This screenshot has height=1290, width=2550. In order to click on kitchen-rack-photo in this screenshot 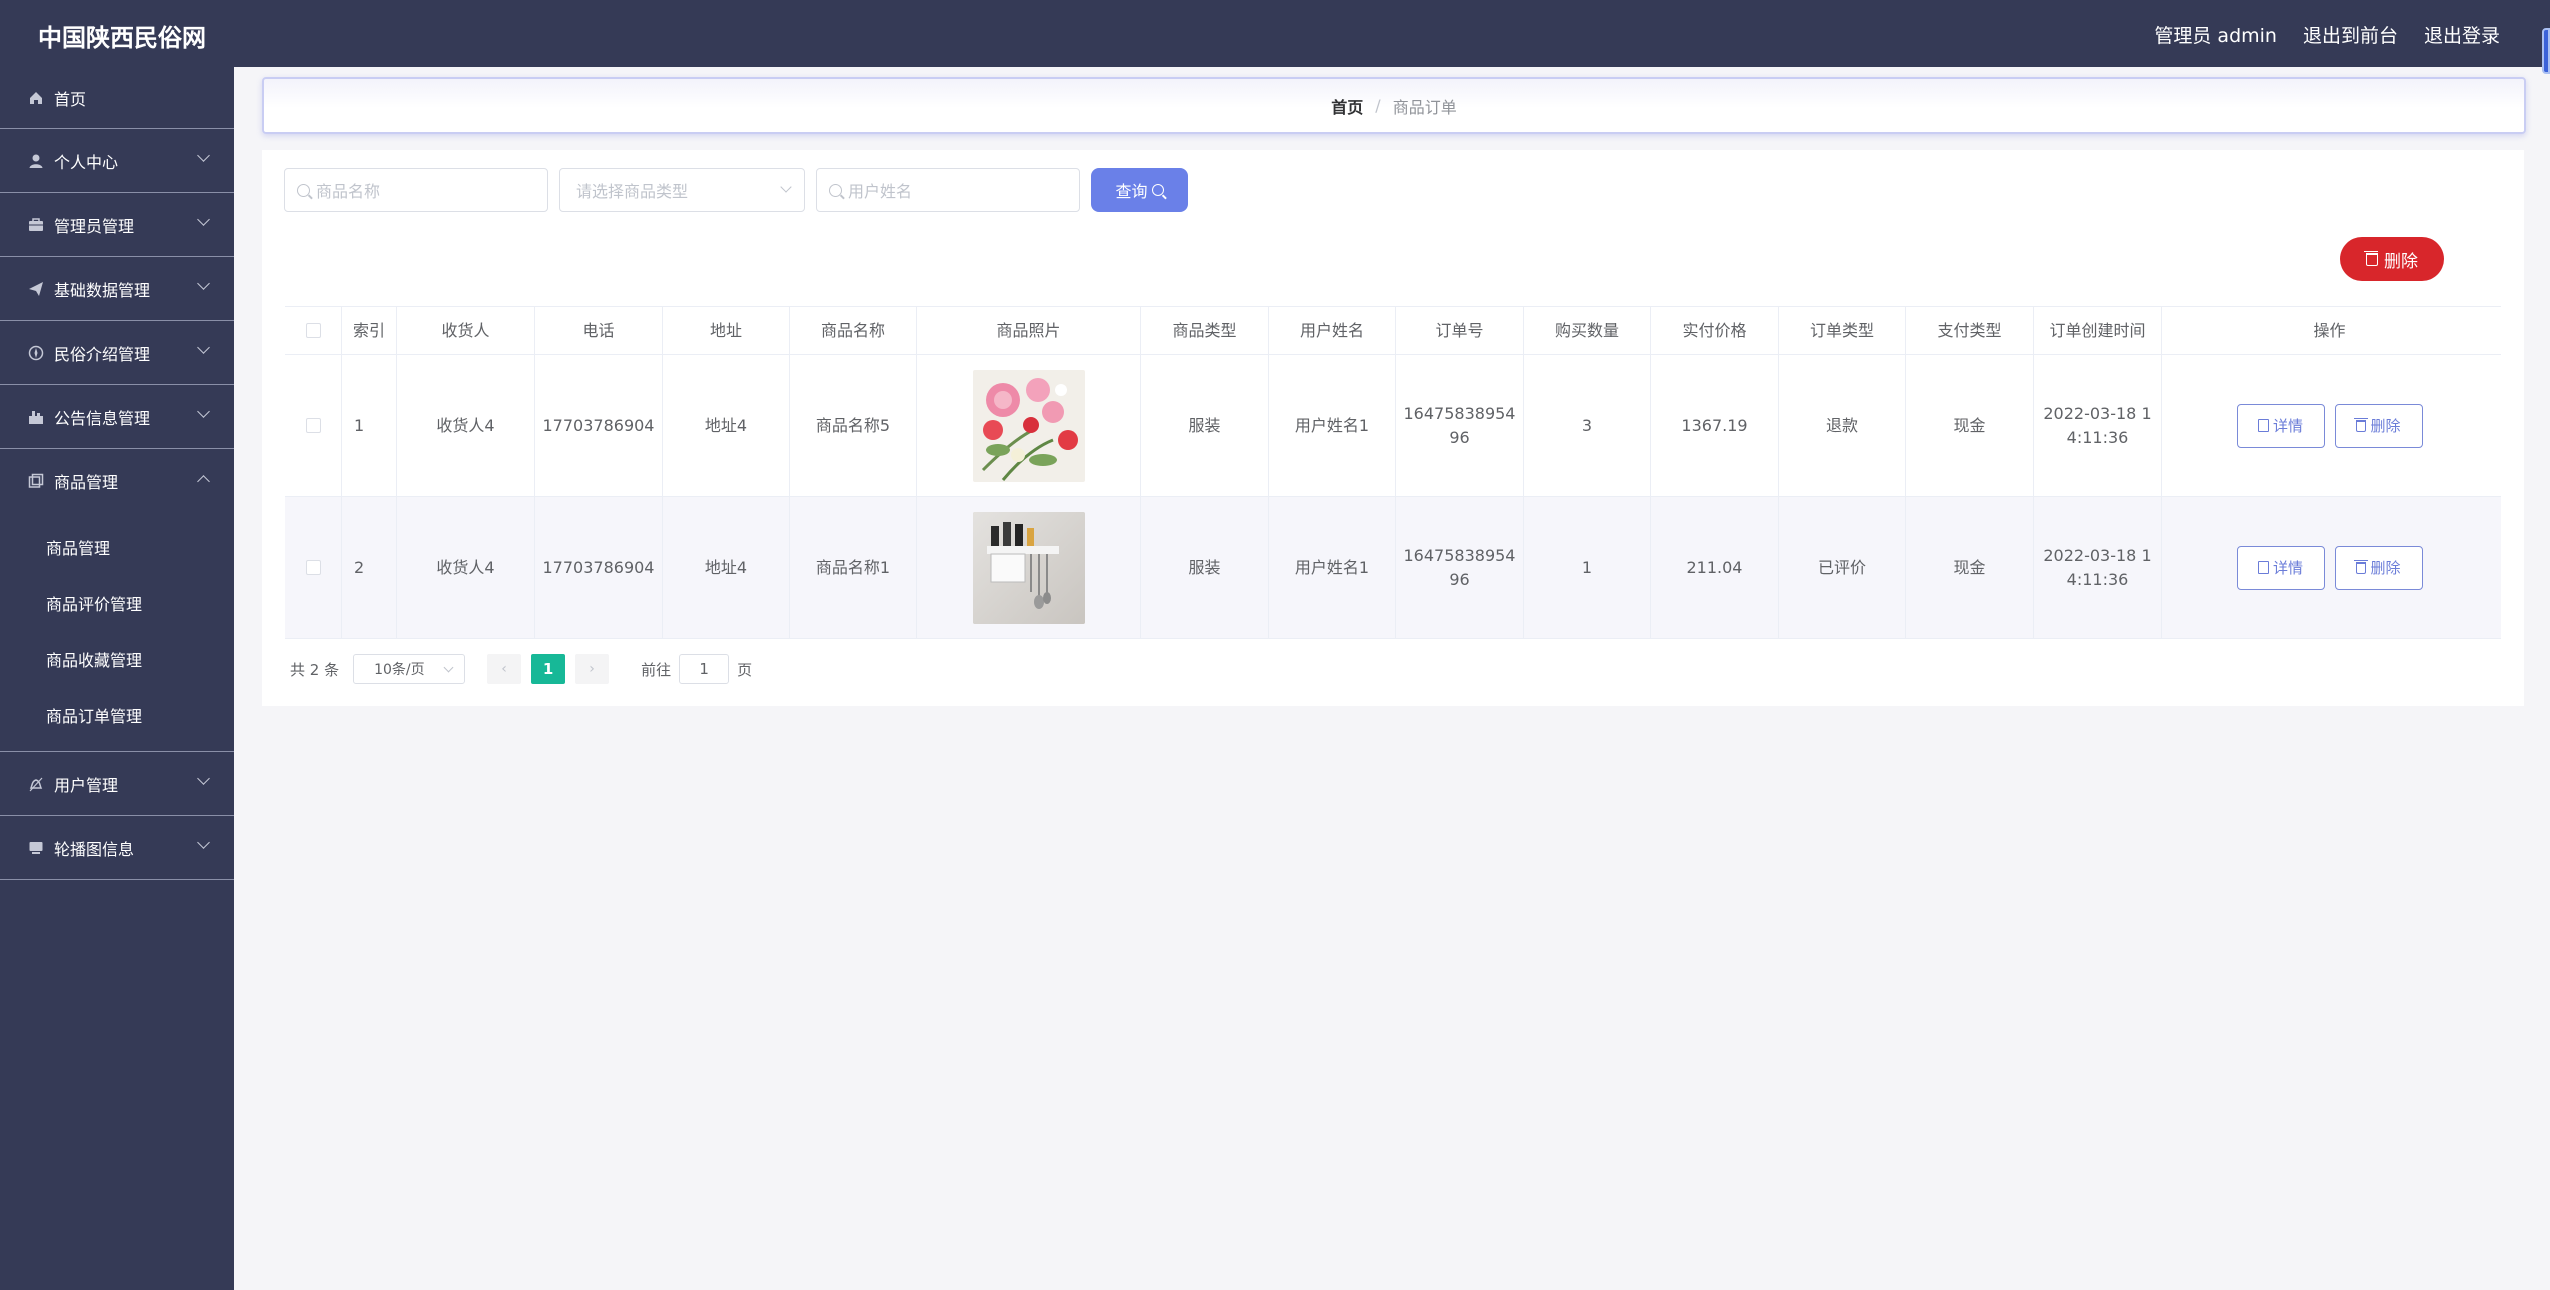, I will do `click(1028, 567)`.